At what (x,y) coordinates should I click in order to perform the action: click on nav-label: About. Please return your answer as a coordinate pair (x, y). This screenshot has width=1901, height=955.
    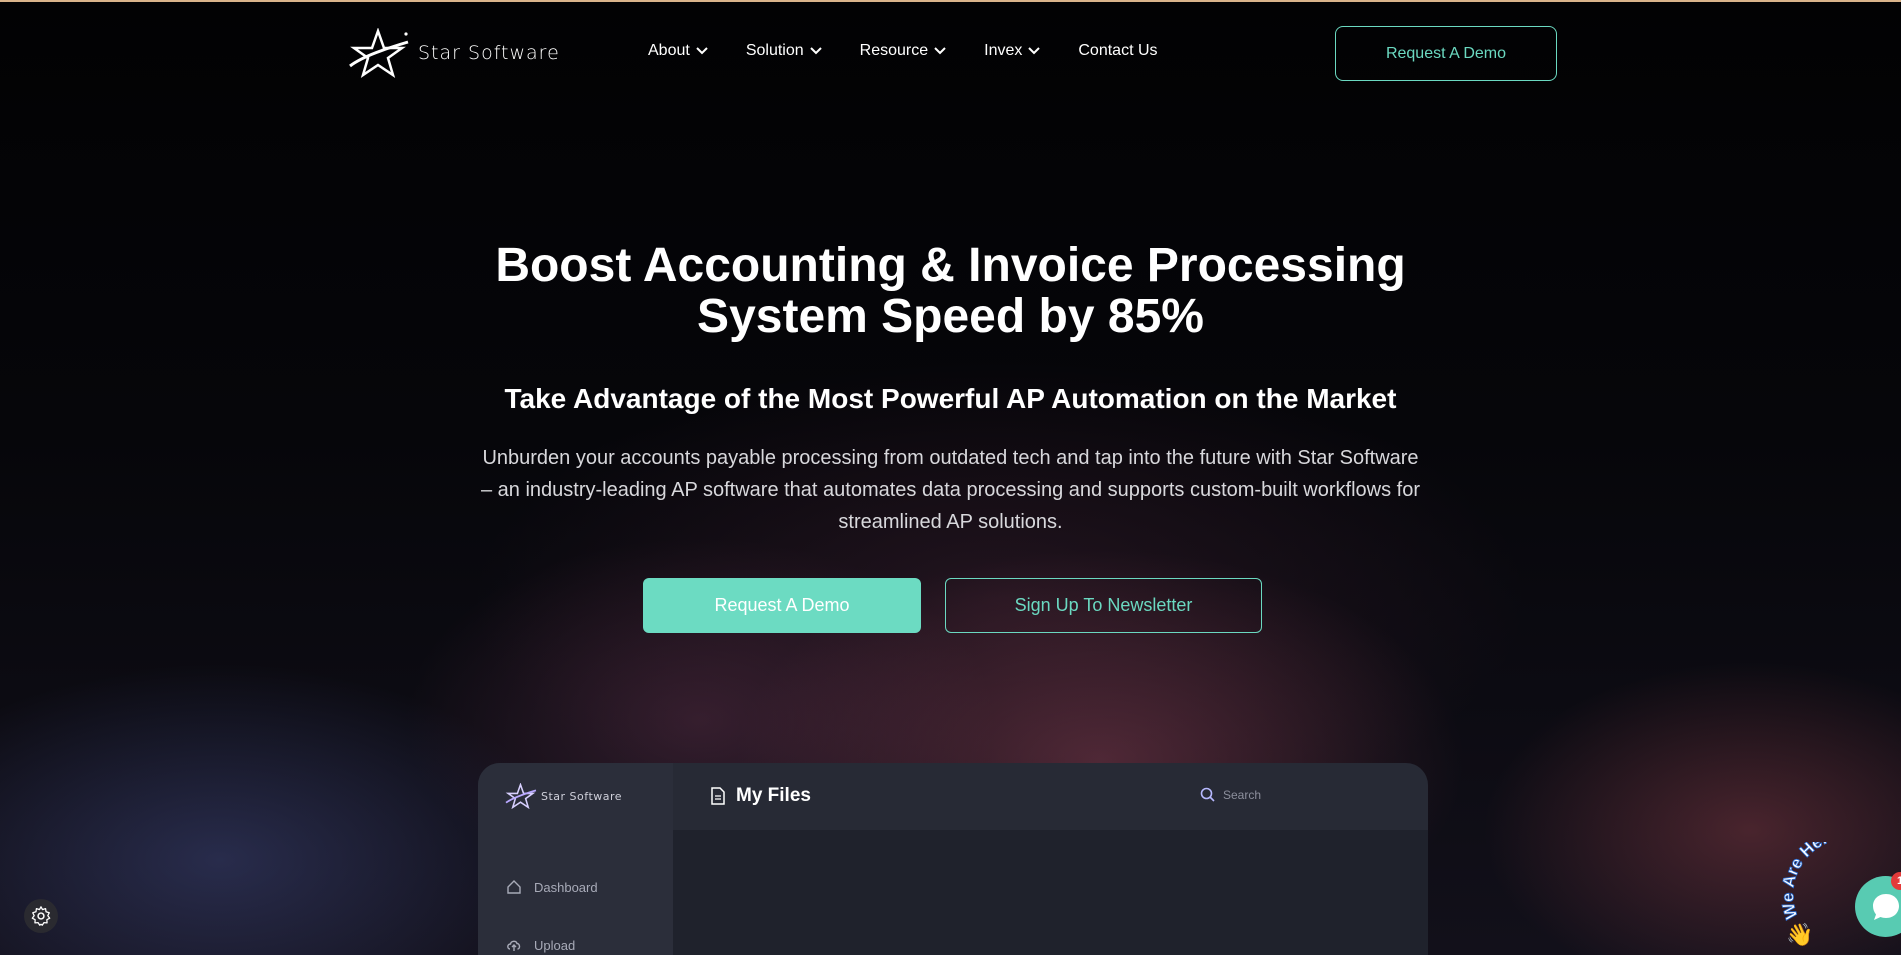
    Looking at the image, I should click on (669, 50).